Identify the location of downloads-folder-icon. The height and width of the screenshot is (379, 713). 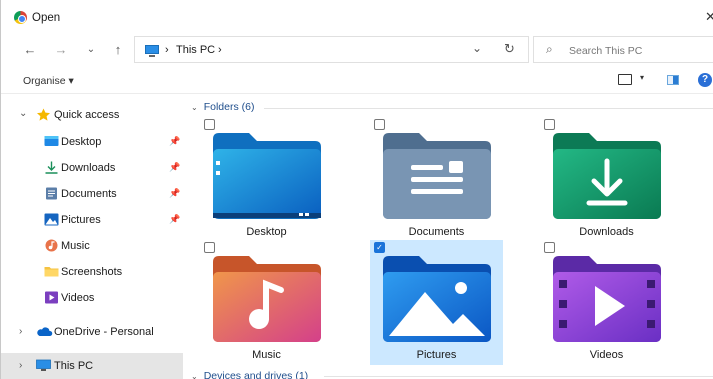
(607, 176).